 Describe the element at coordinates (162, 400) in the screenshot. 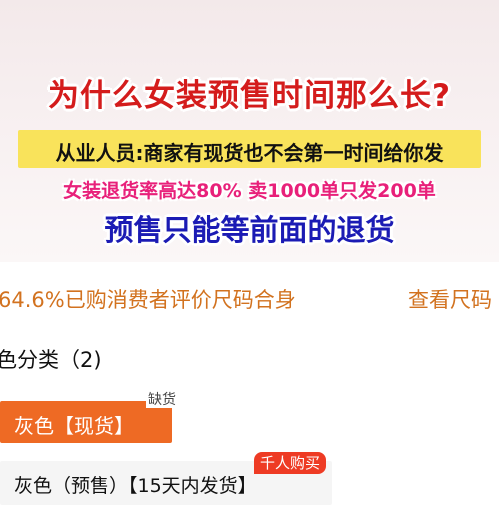

I see `out-of-stock-badge: 缺货` at that location.